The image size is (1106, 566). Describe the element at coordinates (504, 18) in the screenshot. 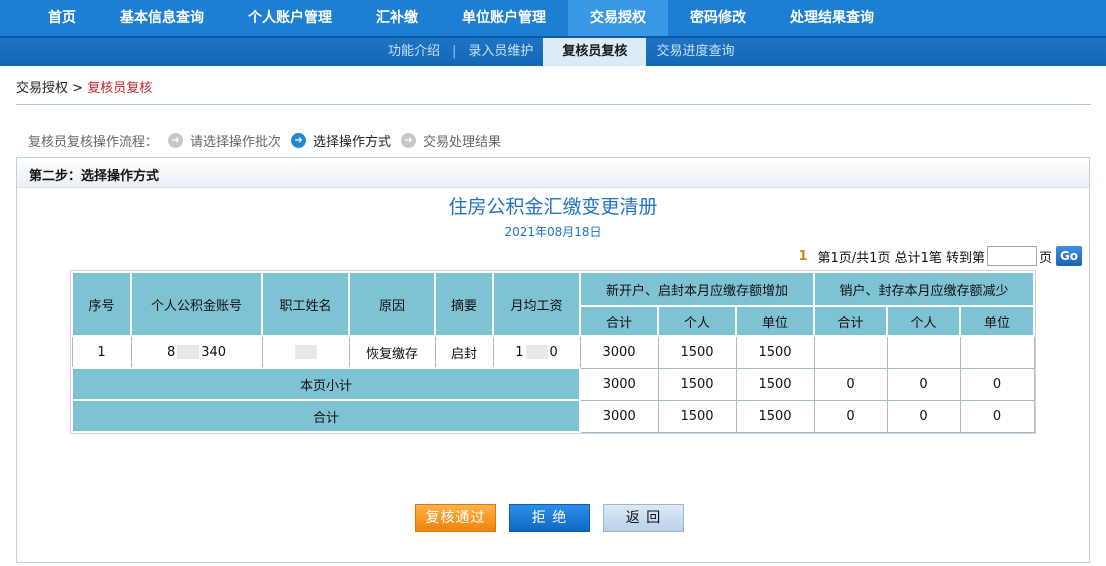

I see `nav-unit-account-mgmt: 单位账户管理` at that location.